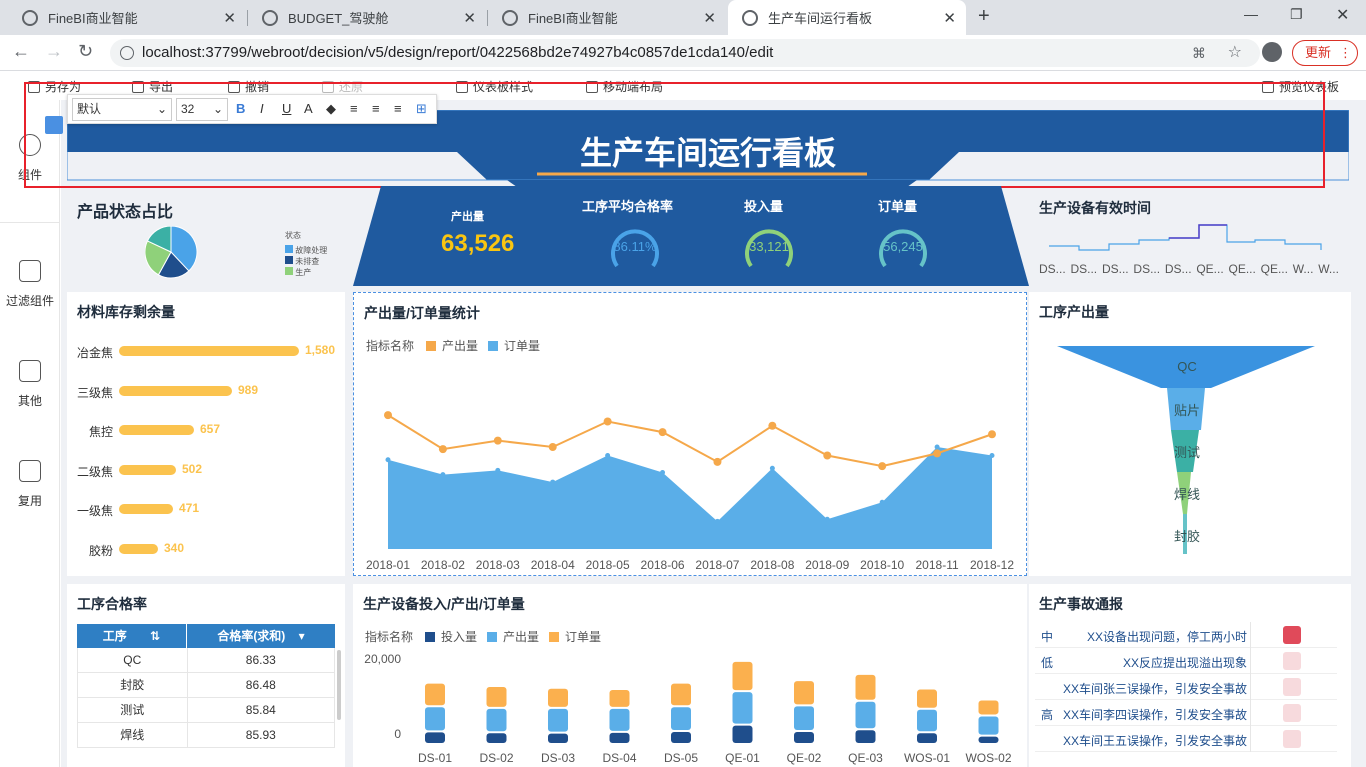  I want to click on table-row: 焊线 85.93, so click(206, 735).